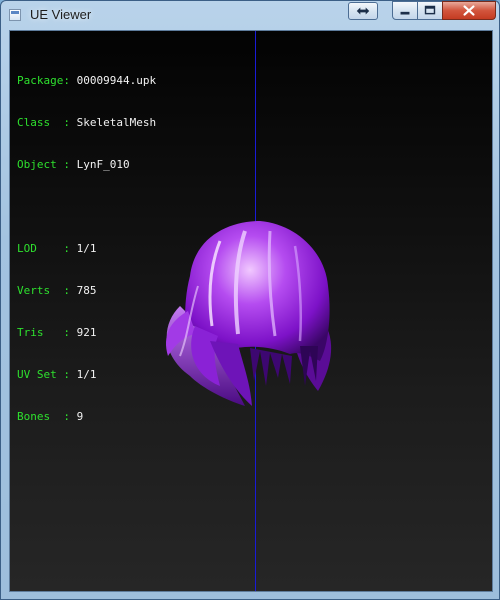 This screenshot has width=500, height=600. I want to click on maximize-button, so click(430, 10).